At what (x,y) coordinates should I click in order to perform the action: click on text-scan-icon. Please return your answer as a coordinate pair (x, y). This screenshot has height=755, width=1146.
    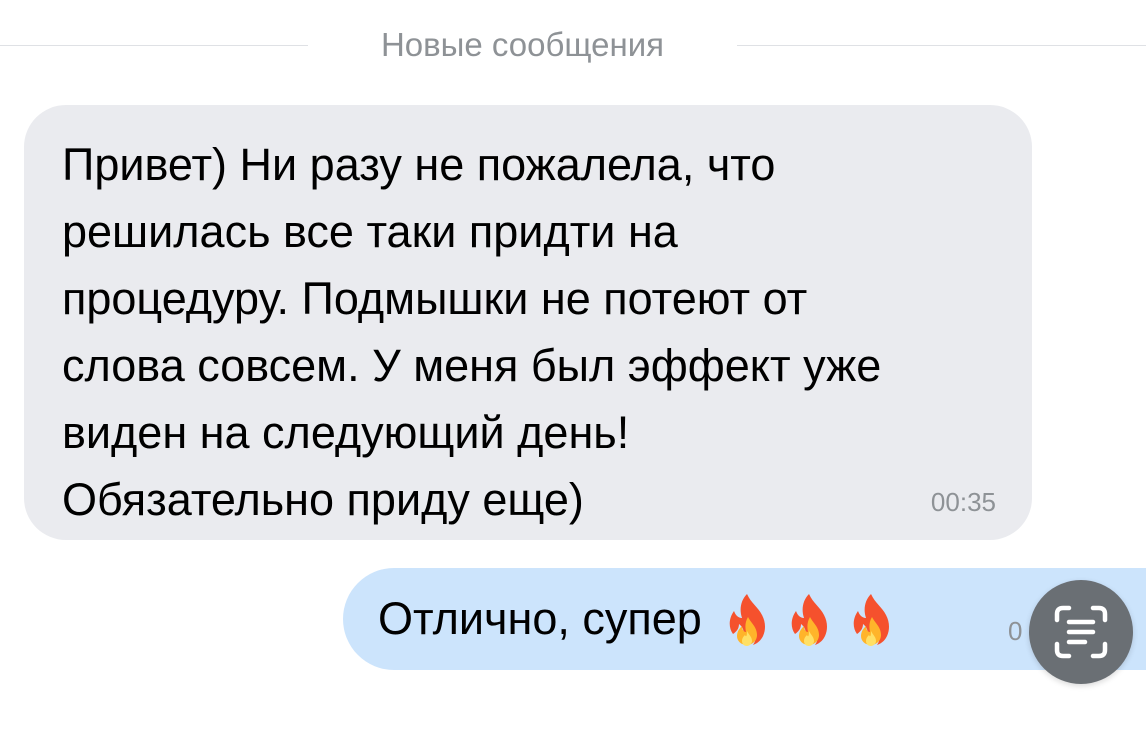
    Looking at the image, I should click on (1081, 632).